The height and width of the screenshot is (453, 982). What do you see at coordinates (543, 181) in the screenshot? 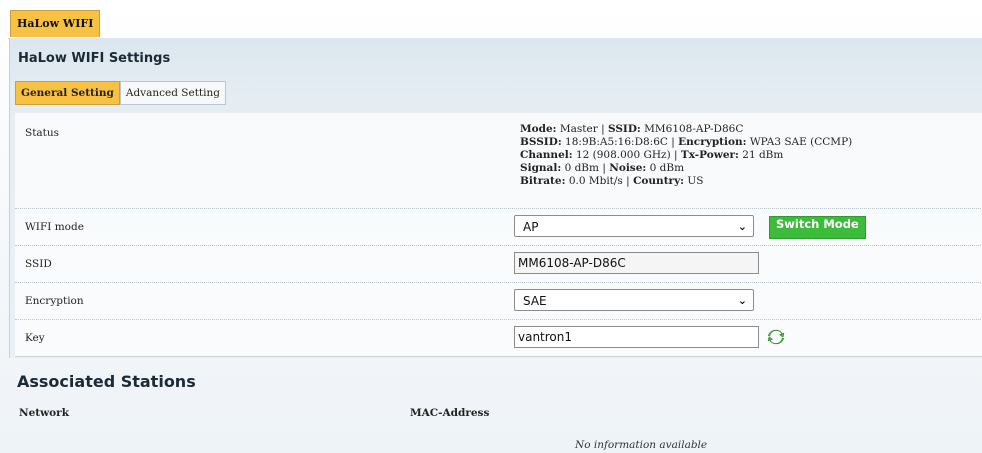
I see `bitrate-label: Bitrate:` at bounding box center [543, 181].